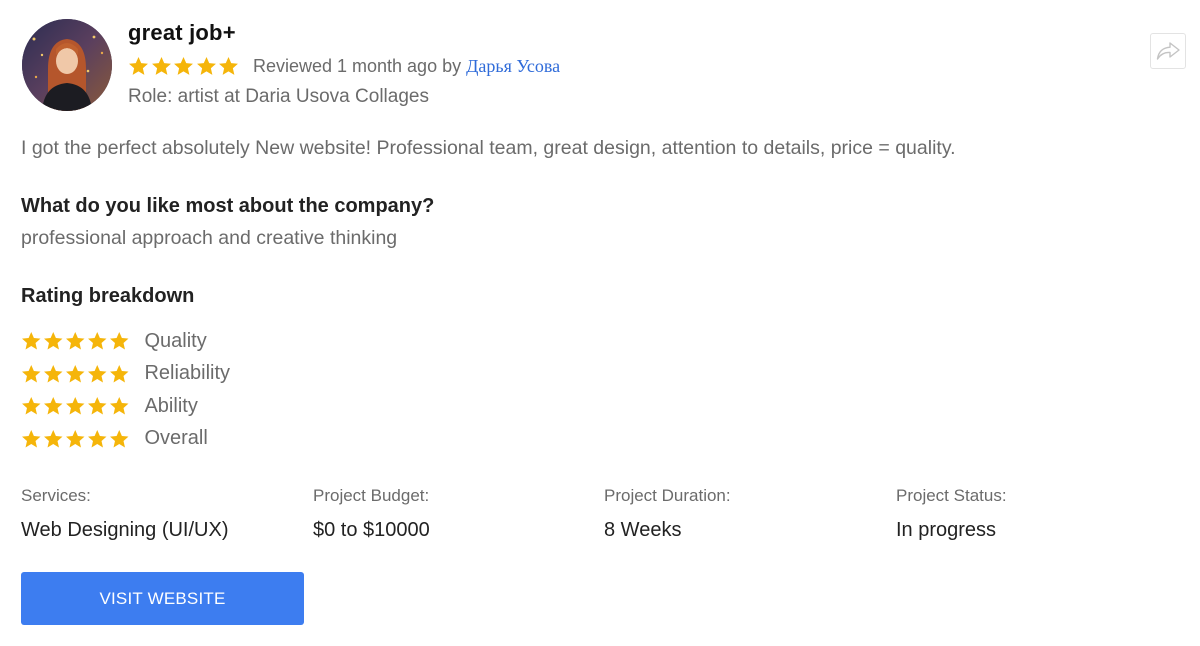 This screenshot has width=1200, height=646. I want to click on review-meta: Reviewed 1 month ago by Дарья Усова, so click(344, 66).